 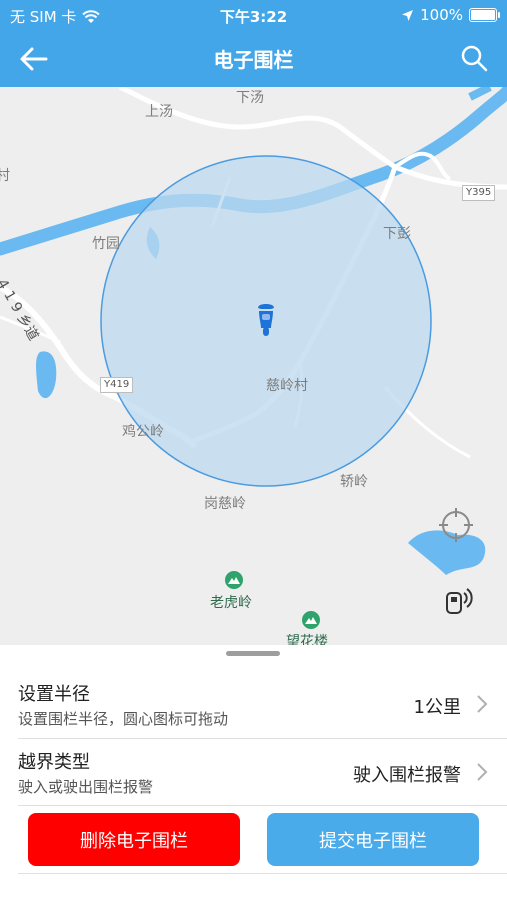 I want to click on radius-label: 设置半径, so click(x=54, y=694).